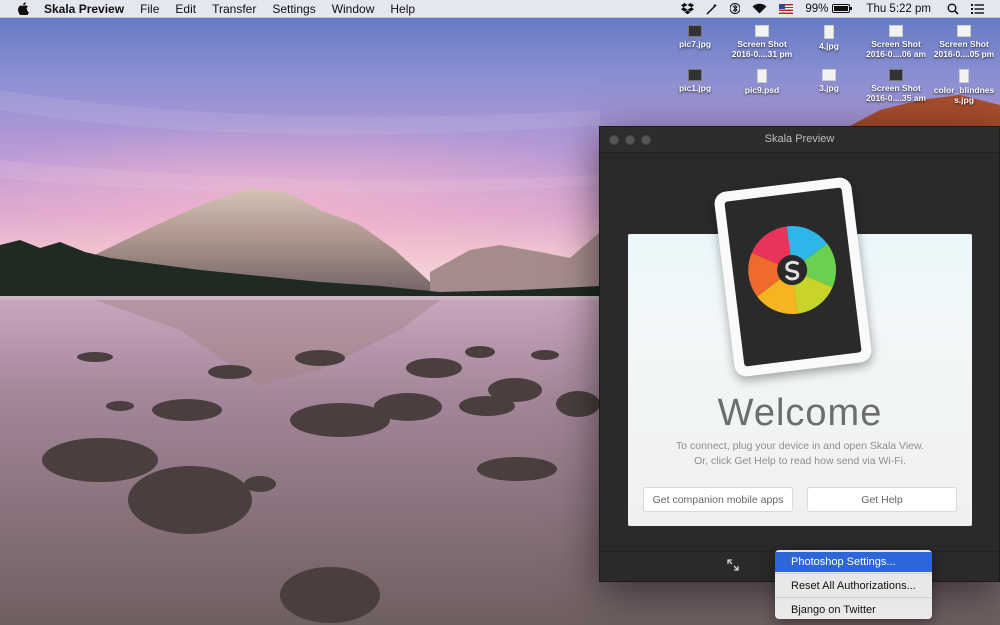  What do you see at coordinates (762, 76) in the screenshot?
I see `psd-file-icon` at bounding box center [762, 76].